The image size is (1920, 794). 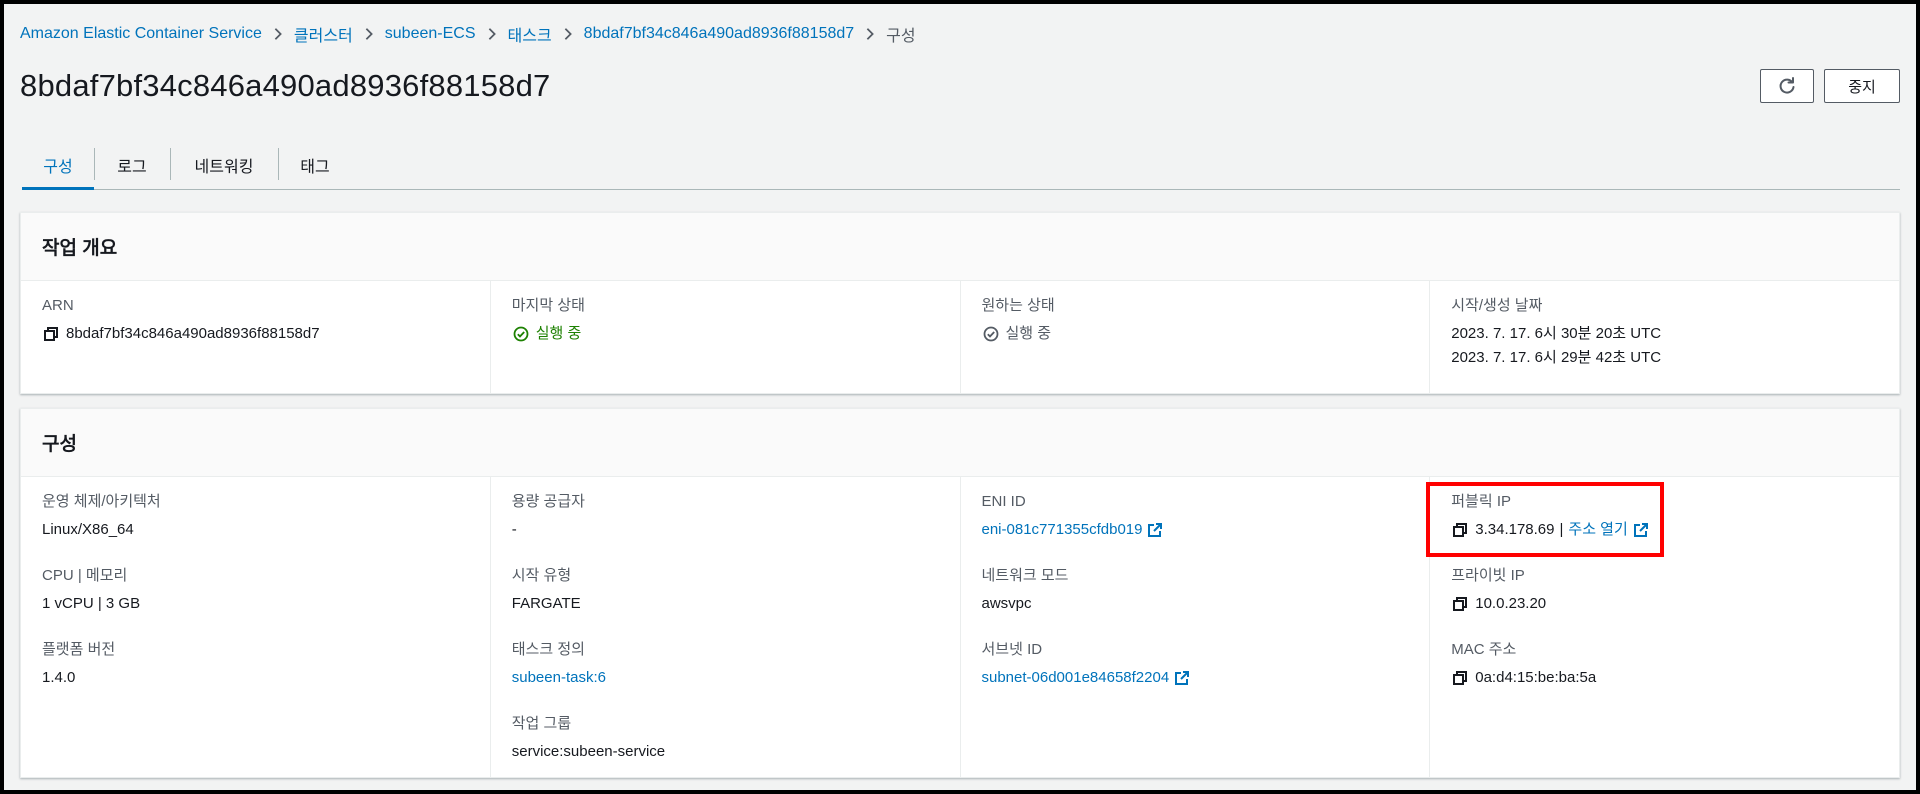 I want to click on field-value: 8bdaf7bf34c846a490ad8936f88158d7, so click(x=255, y=334).